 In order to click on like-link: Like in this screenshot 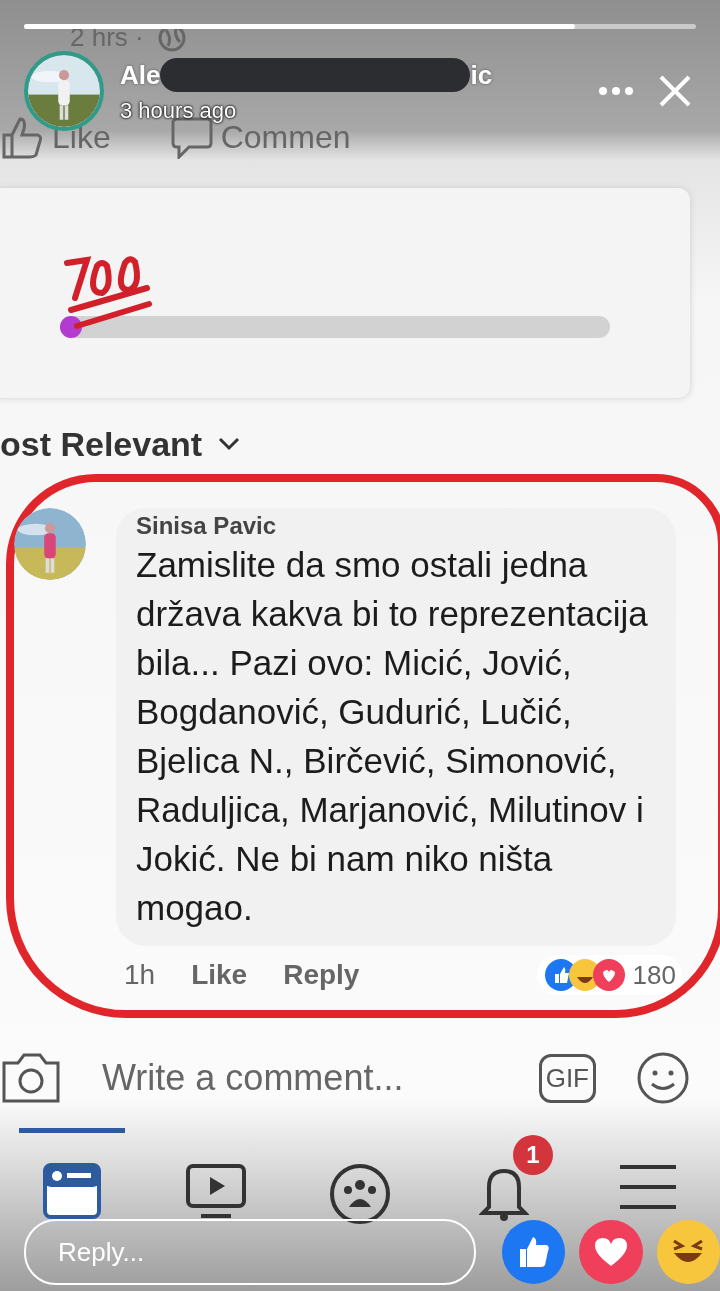, I will do `click(219, 975)`.